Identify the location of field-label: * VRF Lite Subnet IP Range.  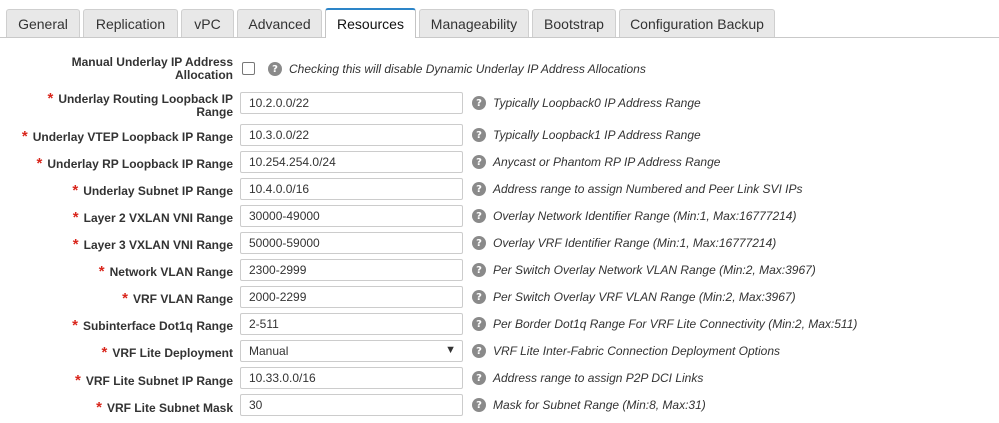
(116, 380).